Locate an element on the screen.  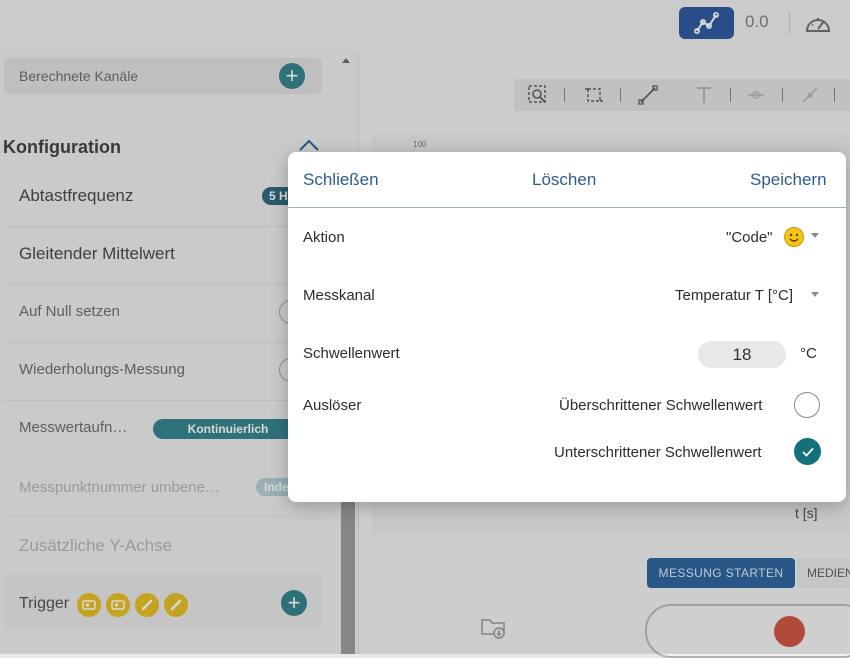
trigger-mode-label: Auslöser is located at coordinates (332, 405).